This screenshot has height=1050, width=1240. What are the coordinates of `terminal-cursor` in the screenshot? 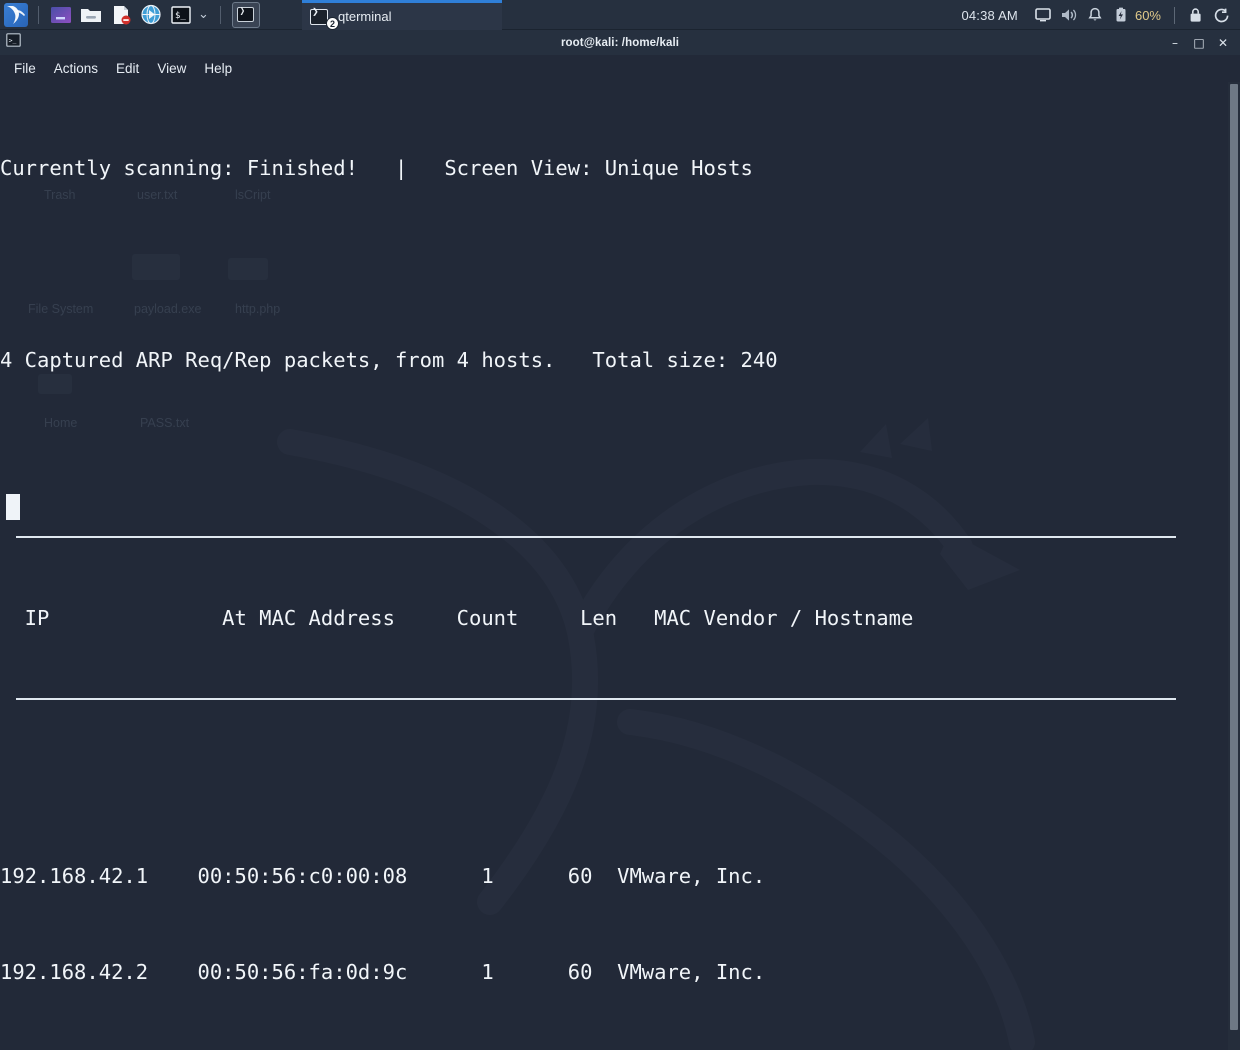 It's located at (13, 507).